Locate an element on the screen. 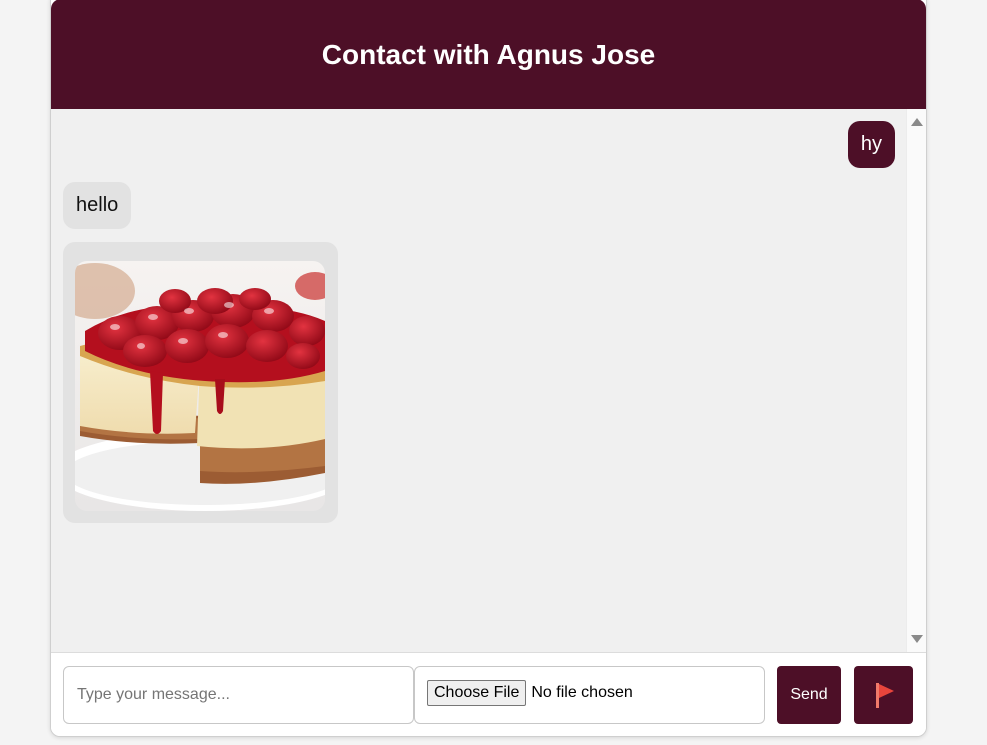  chat-title: Contact with Agnus Jose is located at coordinates (488, 54).